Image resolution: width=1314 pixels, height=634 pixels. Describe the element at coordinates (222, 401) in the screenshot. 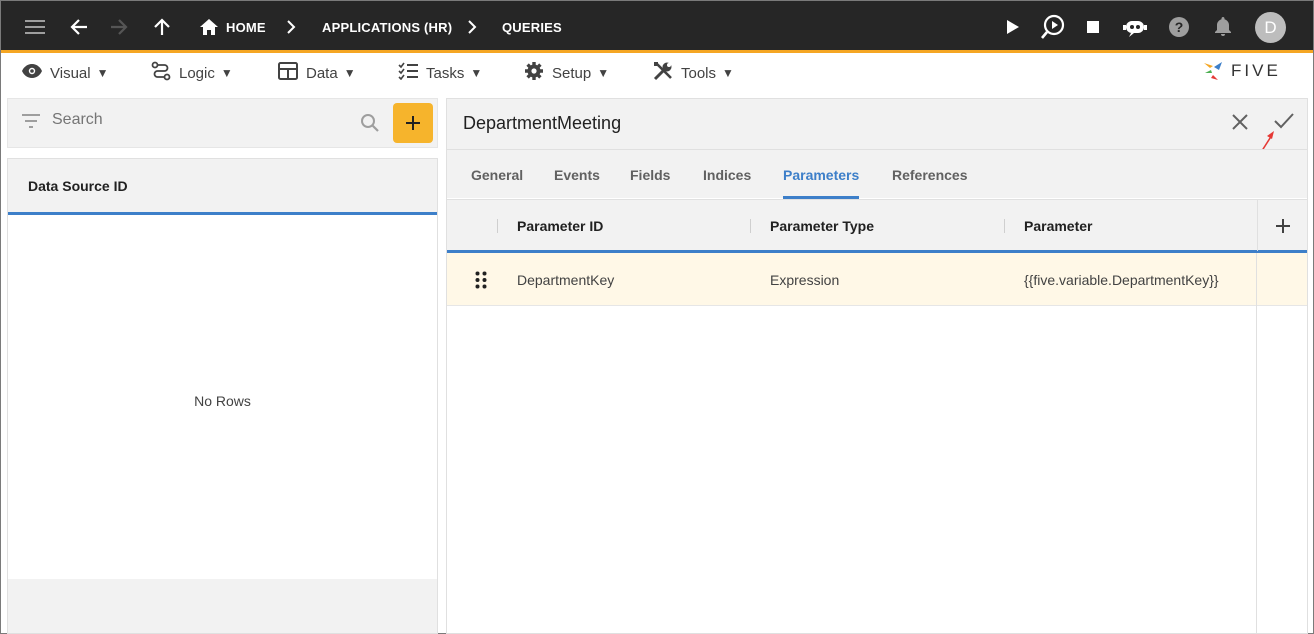

I see `empty-state-text: No Rows` at that location.